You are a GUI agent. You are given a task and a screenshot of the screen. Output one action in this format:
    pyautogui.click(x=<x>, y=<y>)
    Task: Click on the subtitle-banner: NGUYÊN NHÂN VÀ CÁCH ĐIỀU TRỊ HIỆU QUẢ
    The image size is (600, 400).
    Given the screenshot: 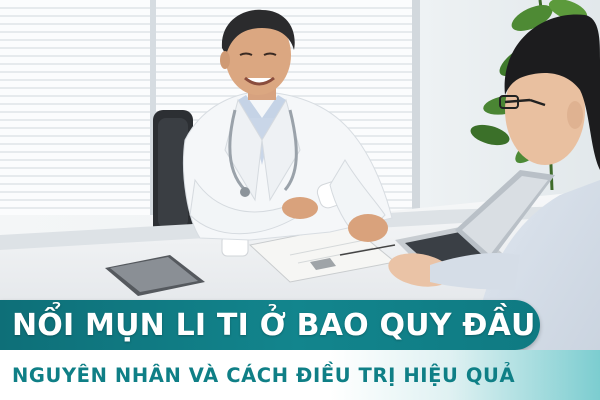 What is the action you would take?
    pyautogui.click(x=300, y=375)
    